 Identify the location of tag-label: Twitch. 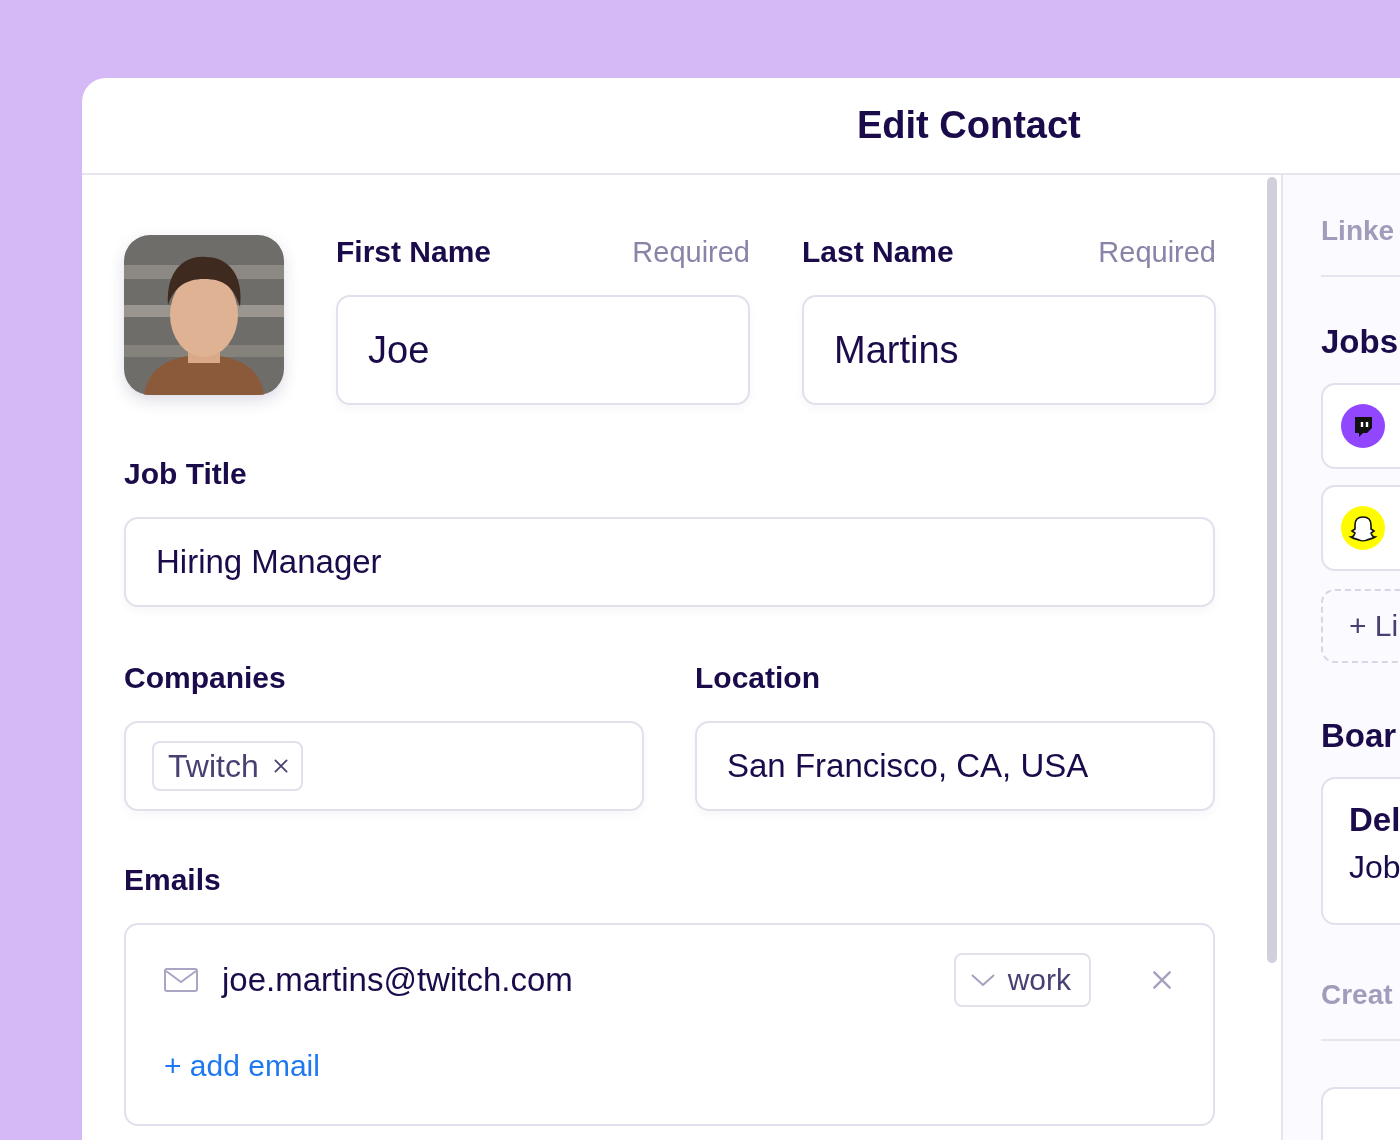
(213, 766).